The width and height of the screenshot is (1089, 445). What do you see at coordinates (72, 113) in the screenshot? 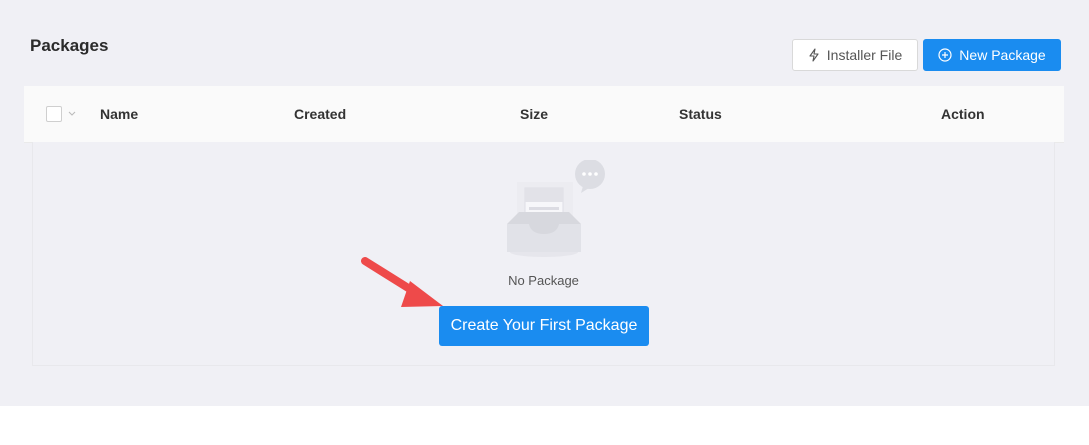
I see `chevron-down-icon` at bounding box center [72, 113].